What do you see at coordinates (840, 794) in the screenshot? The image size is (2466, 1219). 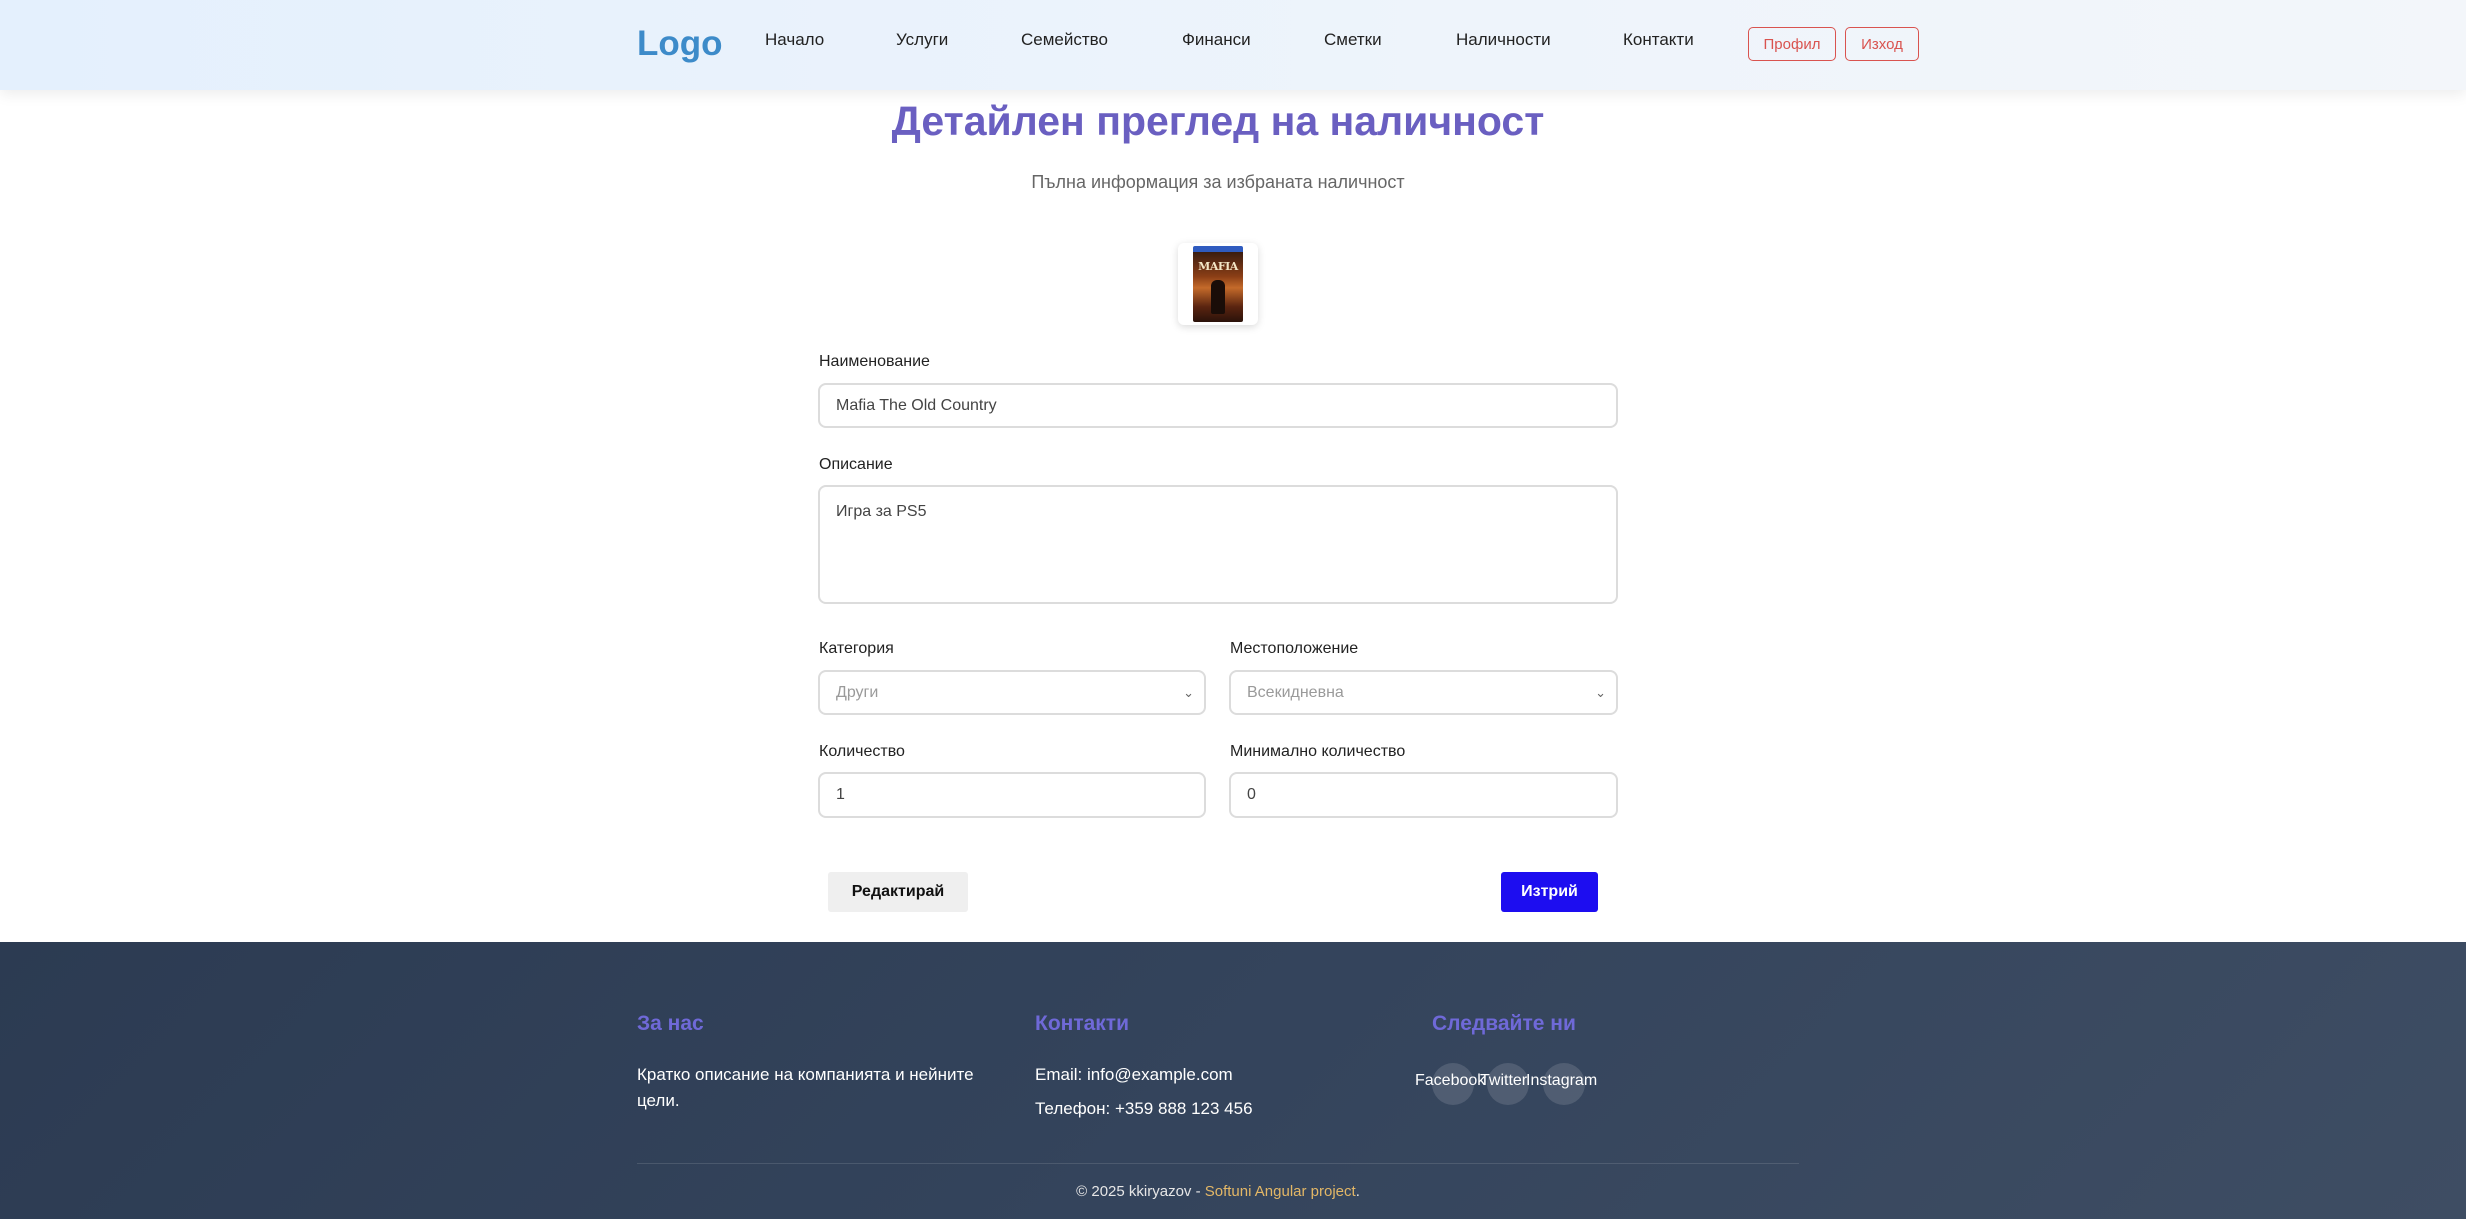 I see `quantity-value: 1` at bounding box center [840, 794].